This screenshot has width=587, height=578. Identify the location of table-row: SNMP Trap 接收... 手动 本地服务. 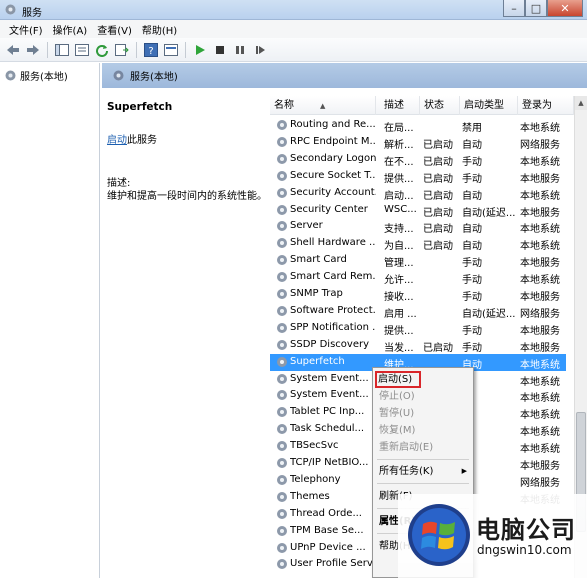
(418, 294).